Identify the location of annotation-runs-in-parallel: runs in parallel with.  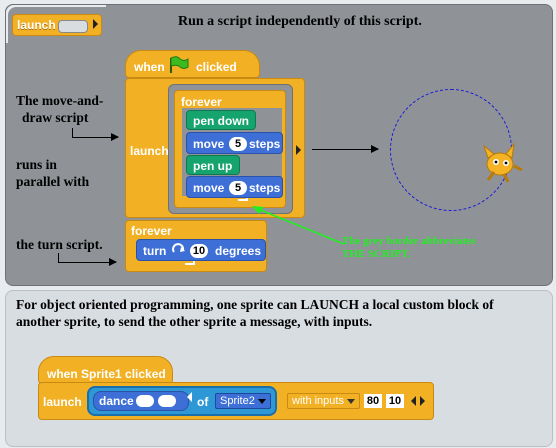
(52, 173).